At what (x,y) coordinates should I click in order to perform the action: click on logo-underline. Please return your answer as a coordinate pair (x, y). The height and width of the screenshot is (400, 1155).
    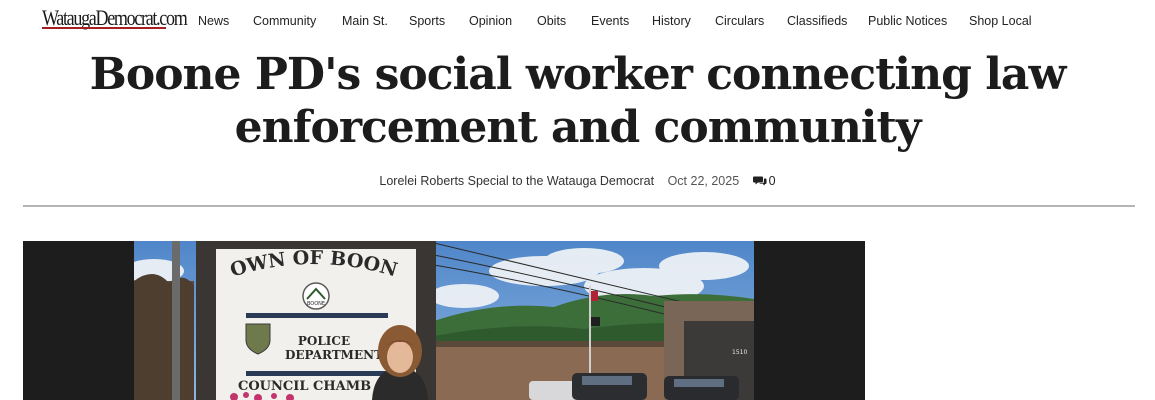
    Looking at the image, I should click on (104, 28).